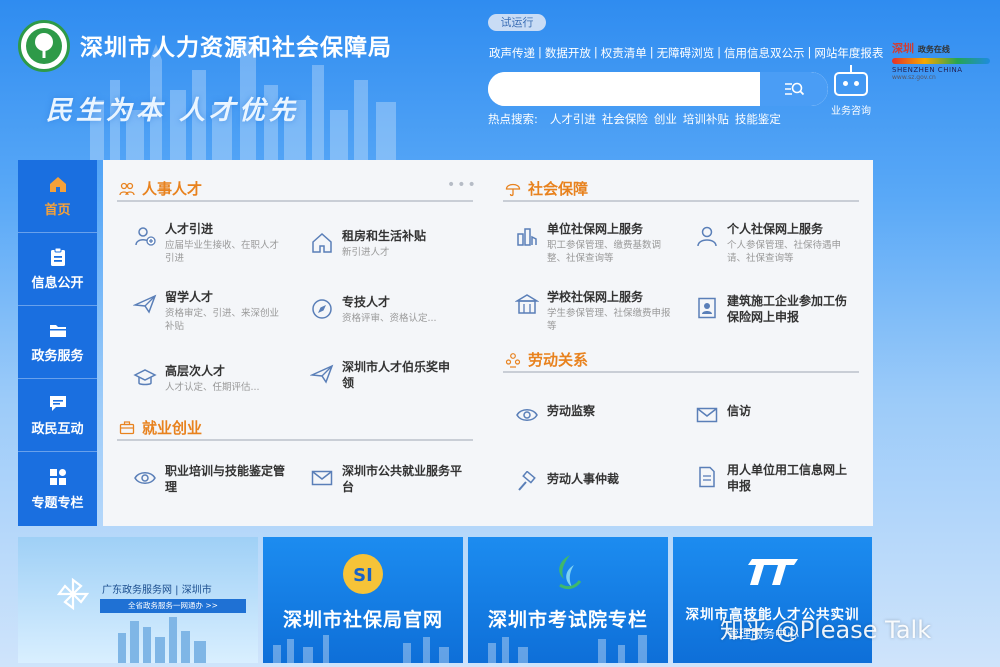 This screenshot has height=667, width=1000. Describe the element at coordinates (583, 479) in the screenshot. I see `card-title: 劳动人事仲裁` at that location.